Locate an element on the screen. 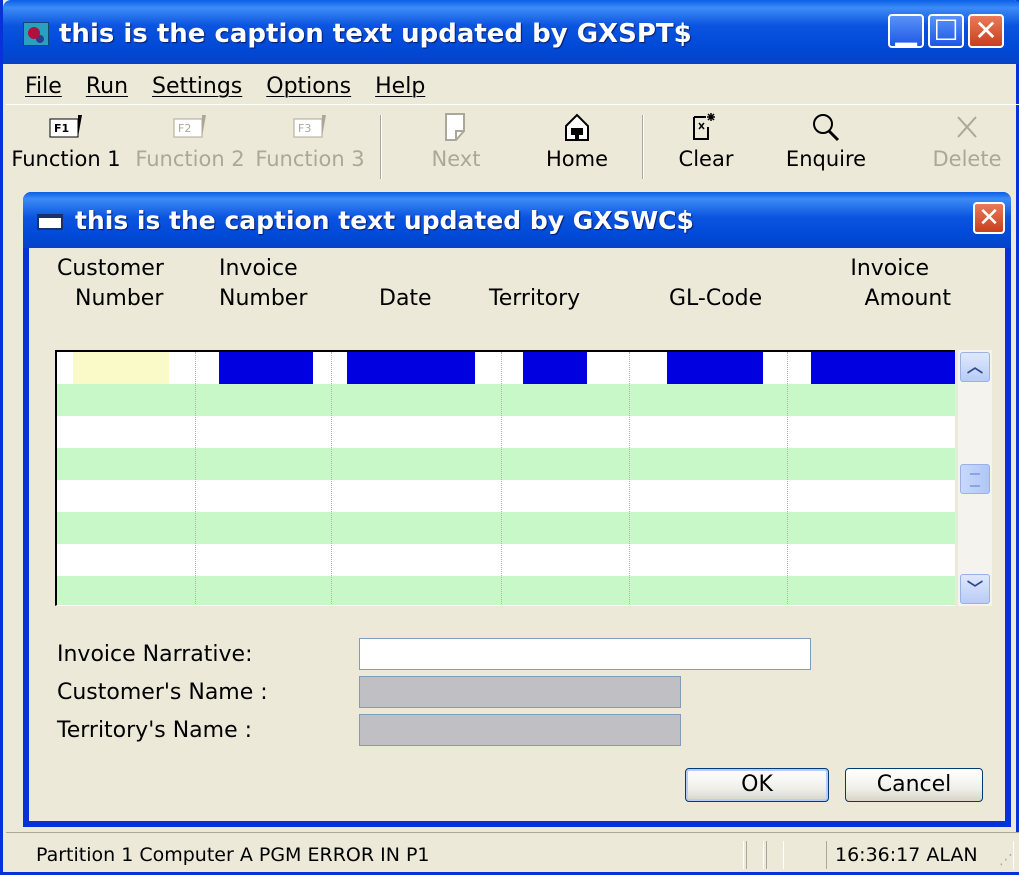 The image size is (1019, 875). invoice-narrative-label: Invoice Narrative: is located at coordinates (155, 654).